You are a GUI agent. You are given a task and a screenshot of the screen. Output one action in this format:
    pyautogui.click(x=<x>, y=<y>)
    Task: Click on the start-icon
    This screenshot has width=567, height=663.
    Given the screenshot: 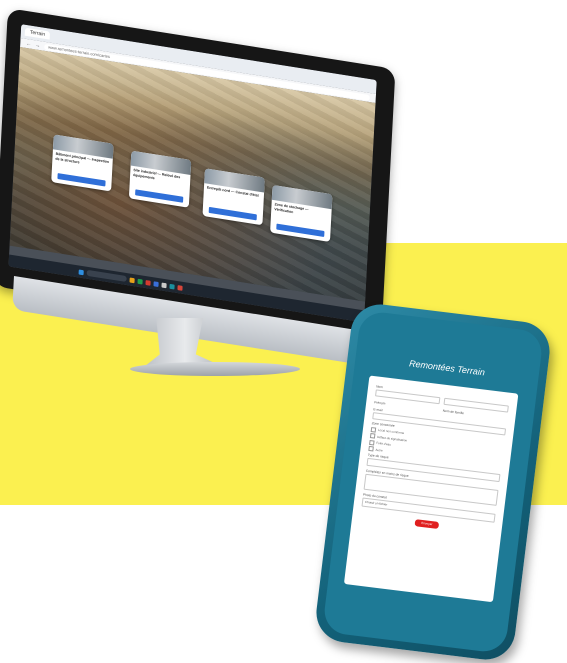 What is the action you would take?
    pyautogui.click(x=81, y=271)
    